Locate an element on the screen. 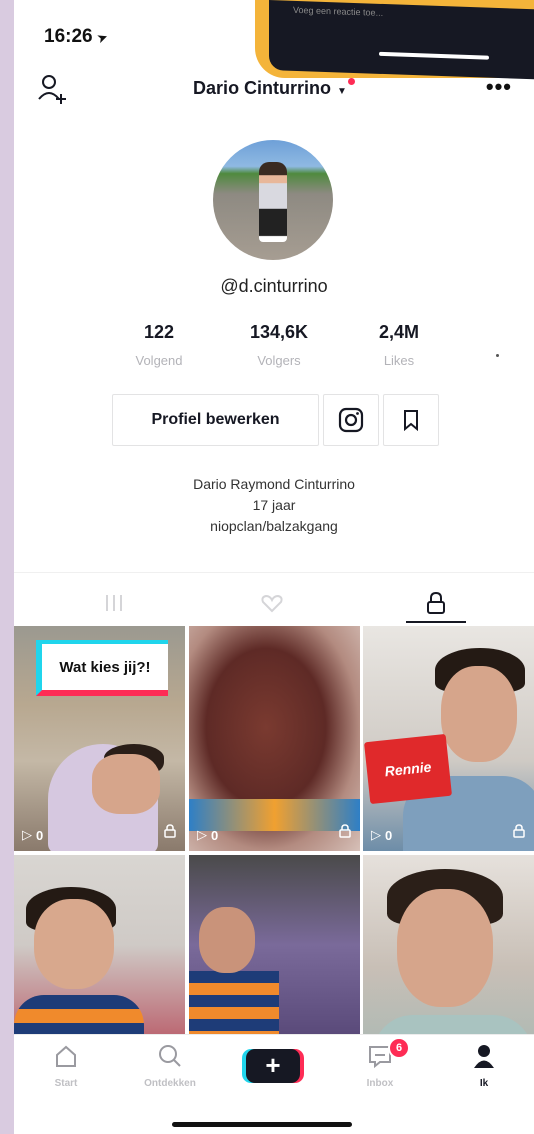  avatar is located at coordinates (273, 200).